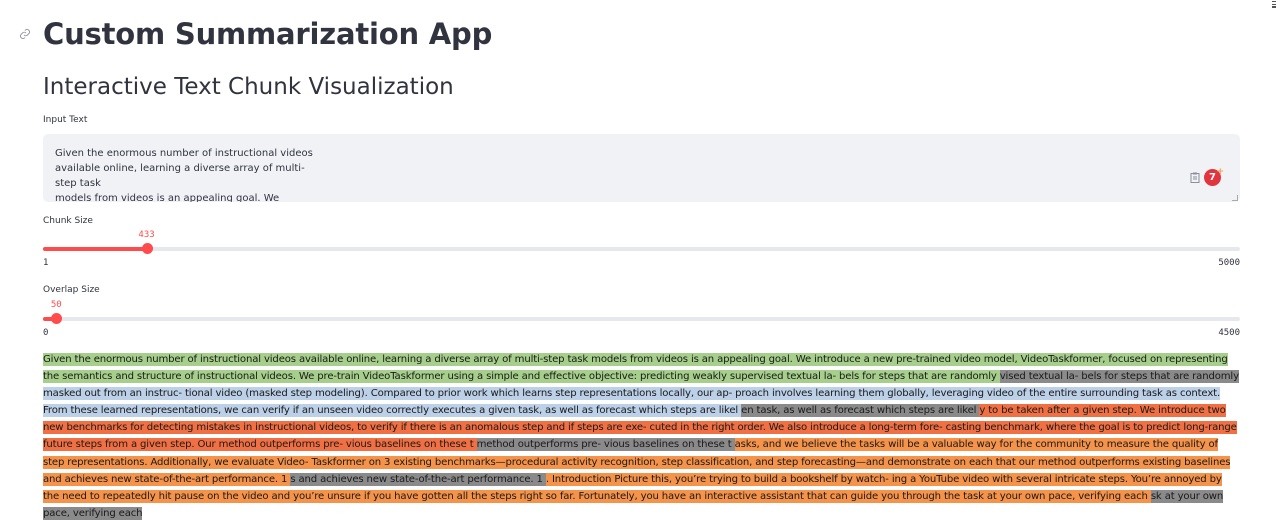 The width and height of the screenshot is (1280, 523). Describe the element at coordinates (1275, 4) in the screenshot. I see `menu-icon` at that location.